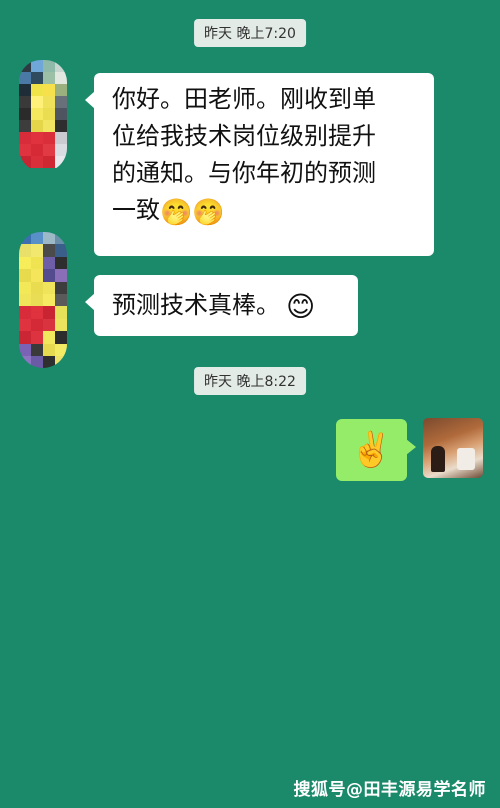 The image size is (500, 808). I want to click on avatar-figure, so click(438, 459).